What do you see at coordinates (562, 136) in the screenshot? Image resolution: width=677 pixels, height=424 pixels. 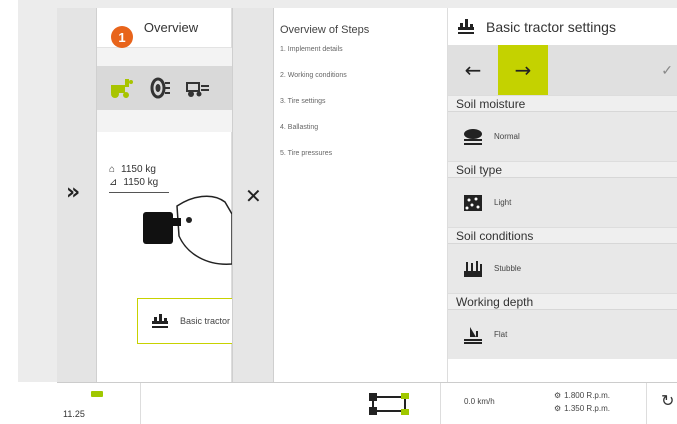 I see `soil-moisture-select: Normal` at bounding box center [562, 136].